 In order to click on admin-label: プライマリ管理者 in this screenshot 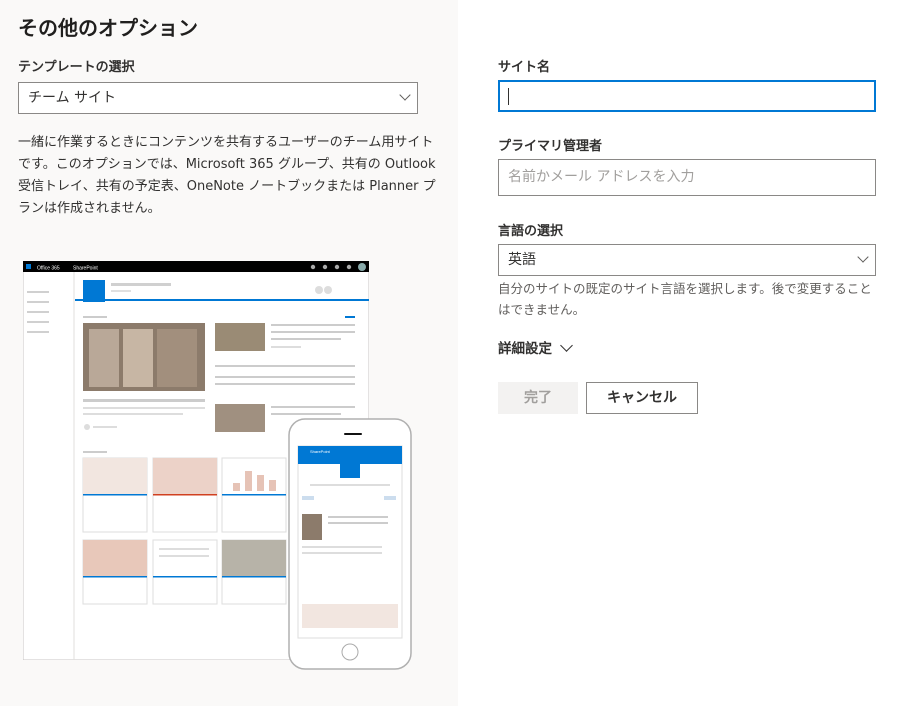, I will do `click(550, 146)`.